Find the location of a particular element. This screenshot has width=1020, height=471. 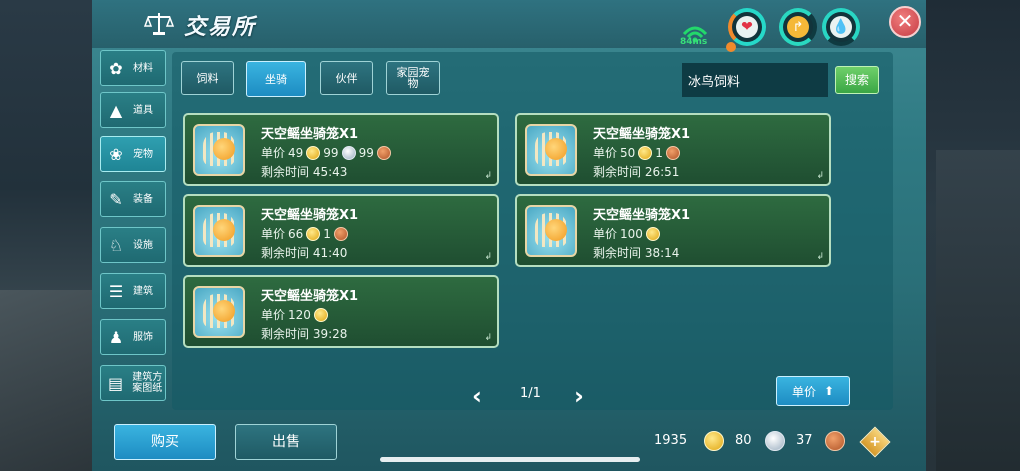

sidebar-item-facility: ♘ 设施 is located at coordinates (133, 245).